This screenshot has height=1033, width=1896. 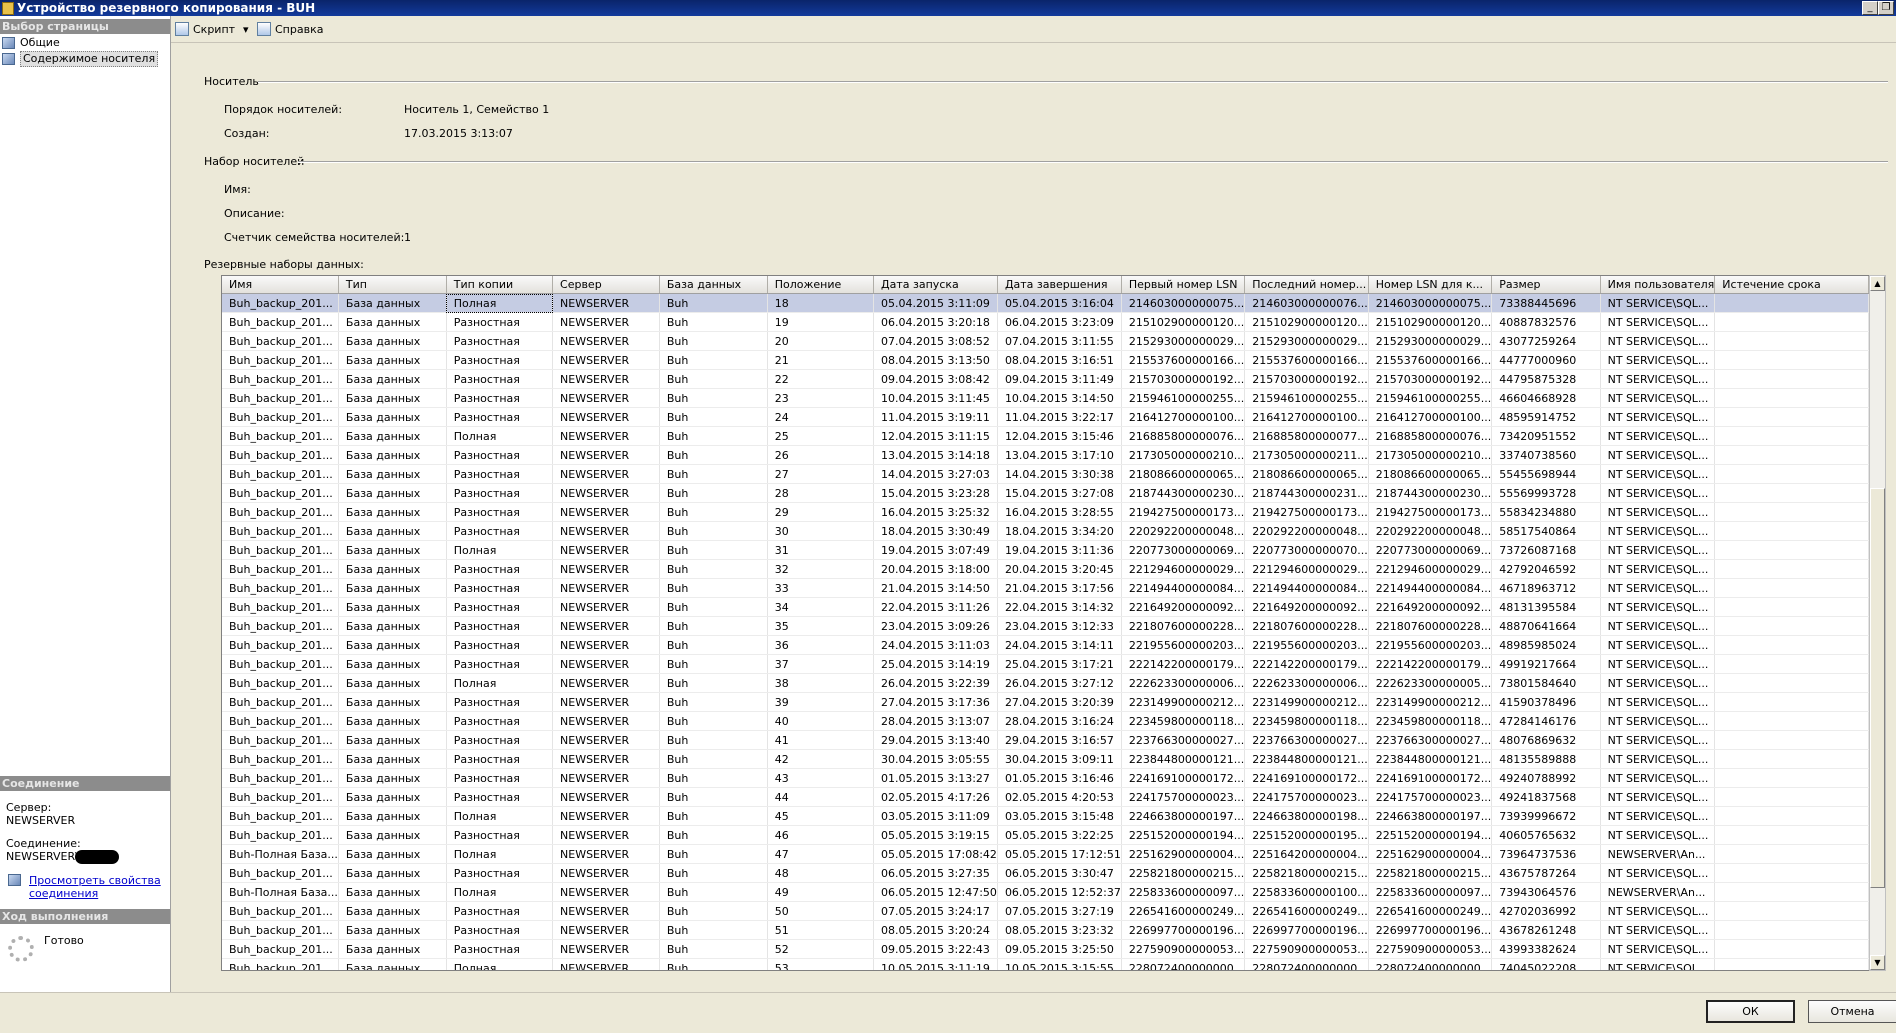 What do you see at coordinates (935, 664) in the screenshot?
I see `table-cell: 25.04.2015 3:14:19` at bounding box center [935, 664].